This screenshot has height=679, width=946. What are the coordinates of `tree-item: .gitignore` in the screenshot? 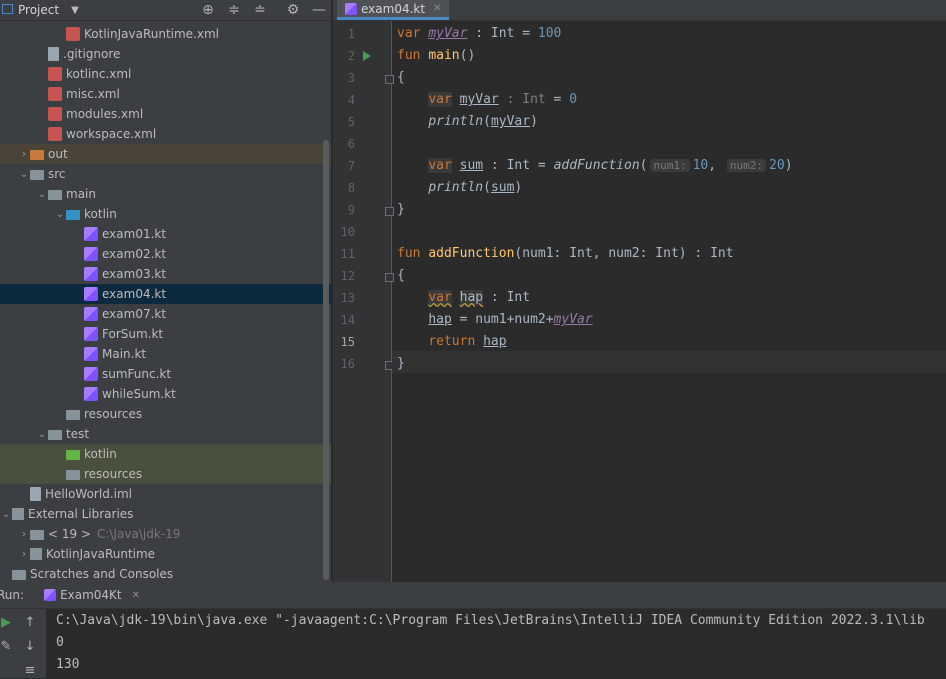 It's located at (165, 54).